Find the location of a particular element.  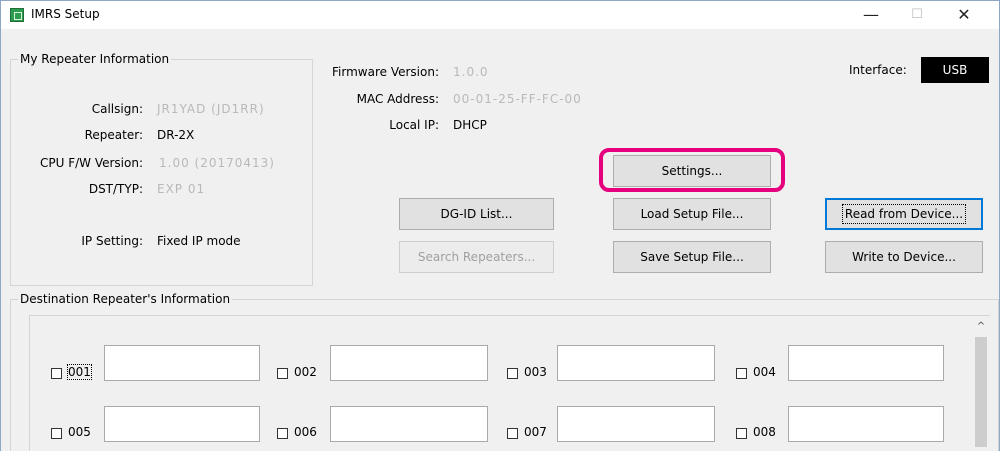

repeater-label: Repeater: is located at coordinates (113, 135).